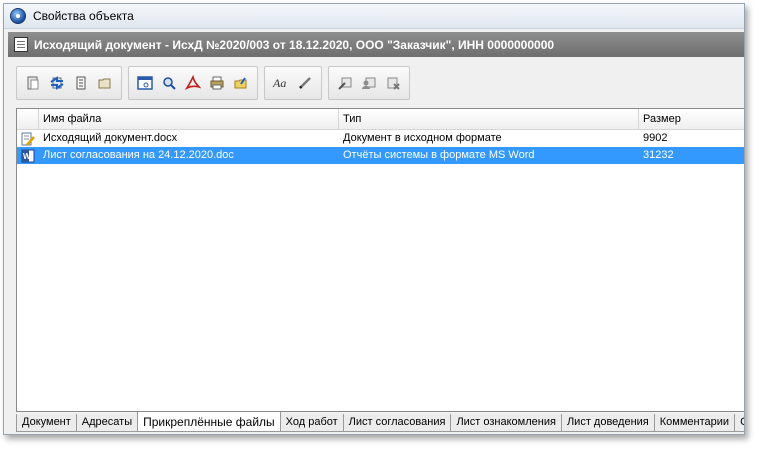 This screenshot has width=762, height=455. What do you see at coordinates (81, 83) in the screenshot?
I see `register-book-icon` at bounding box center [81, 83].